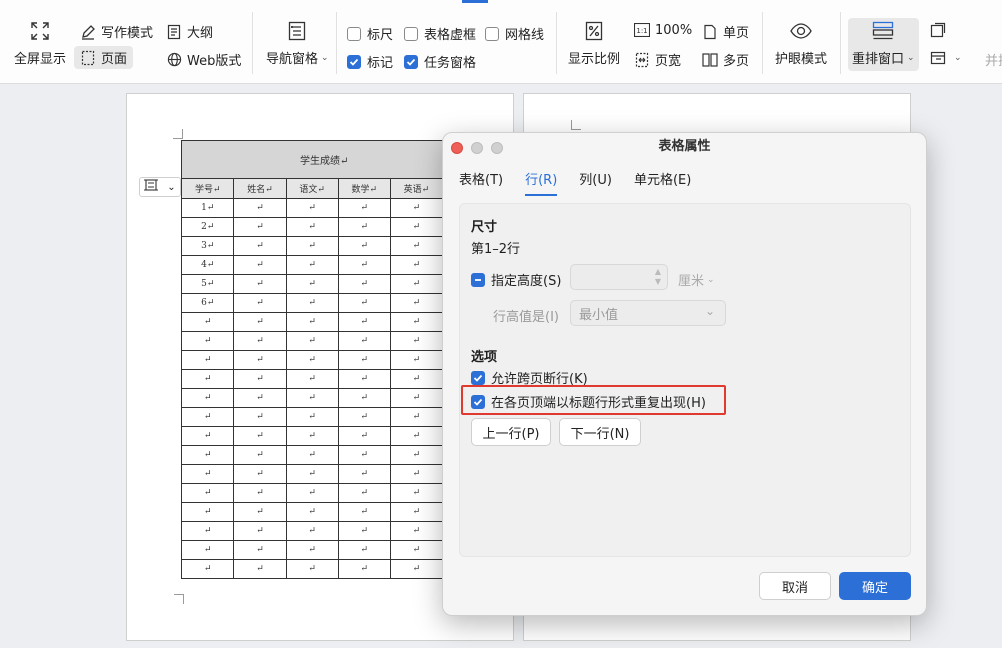  I want to click on page-view-button: 页面, so click(104, 57).